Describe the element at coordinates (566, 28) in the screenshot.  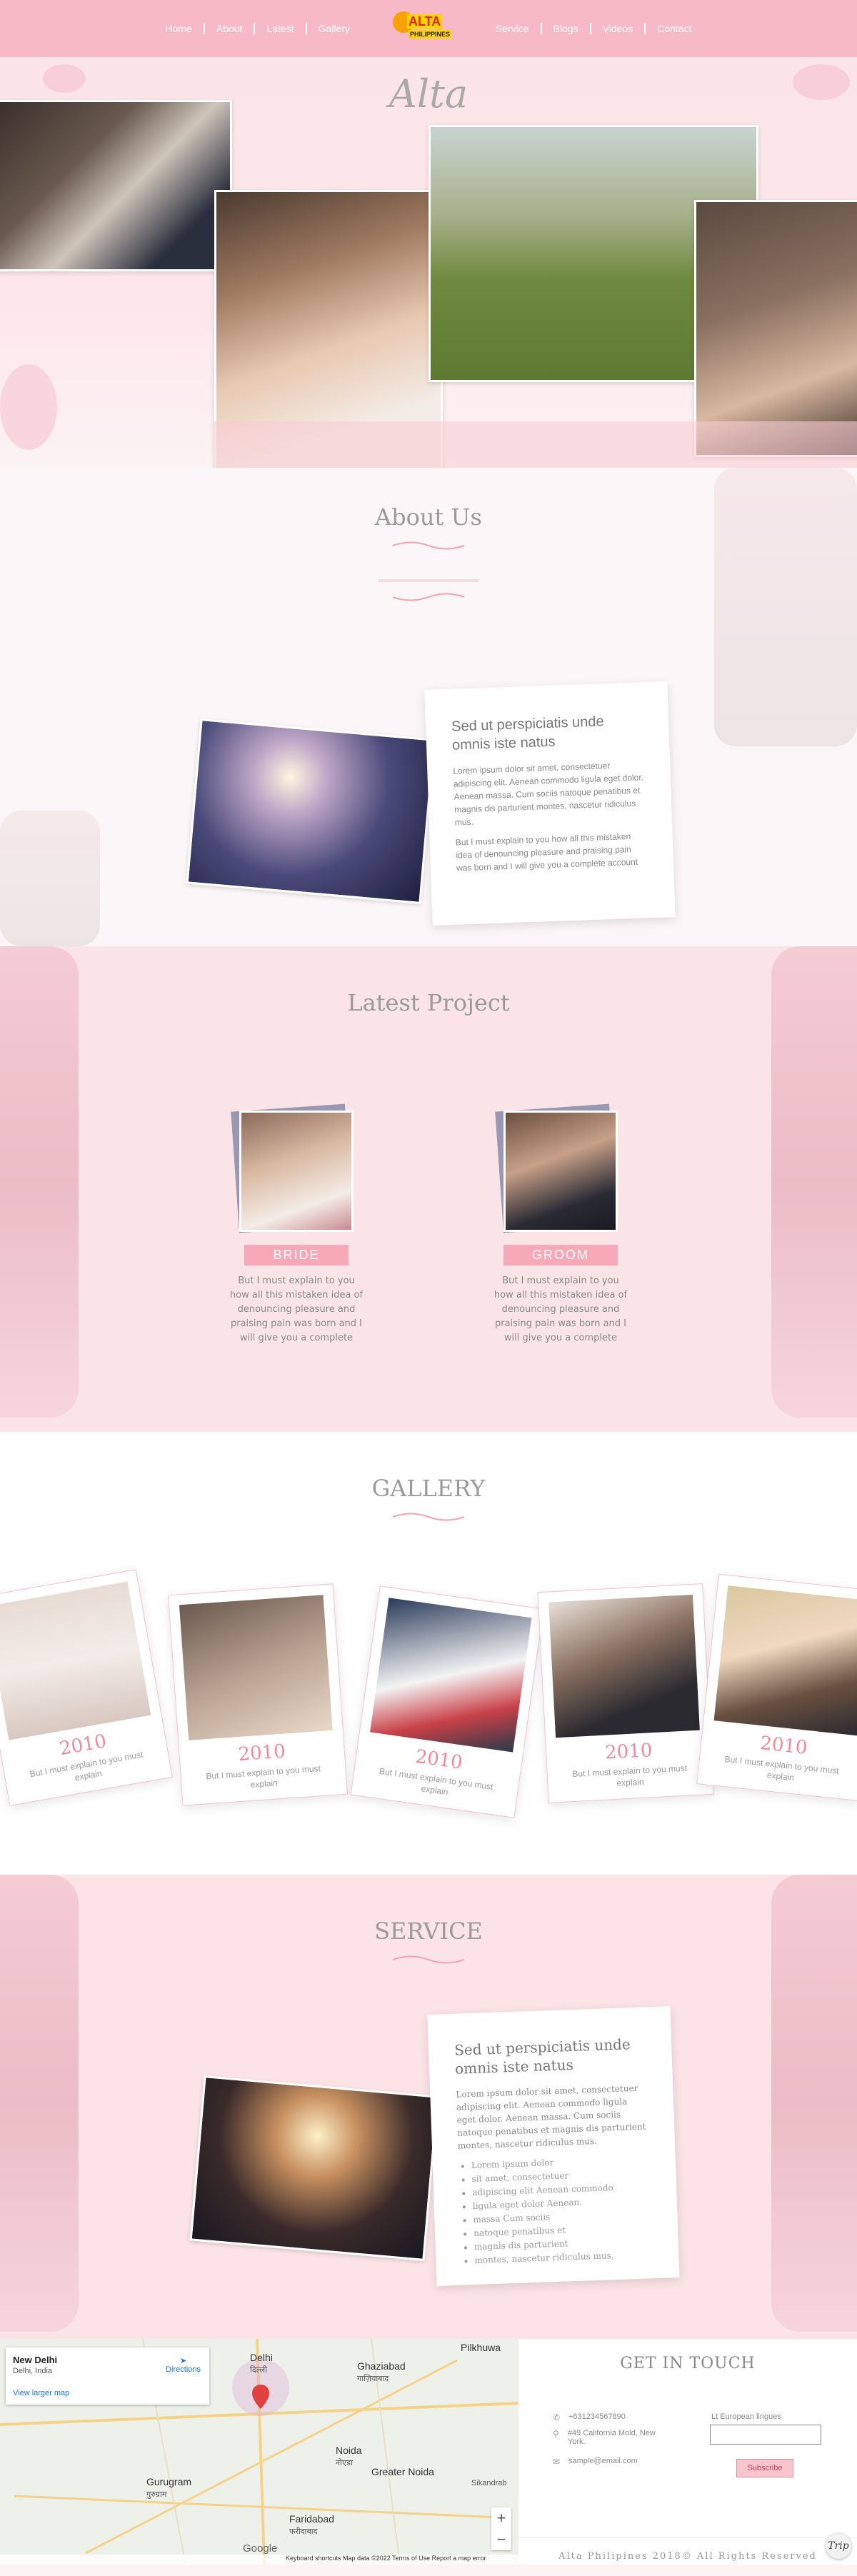
I see `nav-blogs: Blogs` at that location.